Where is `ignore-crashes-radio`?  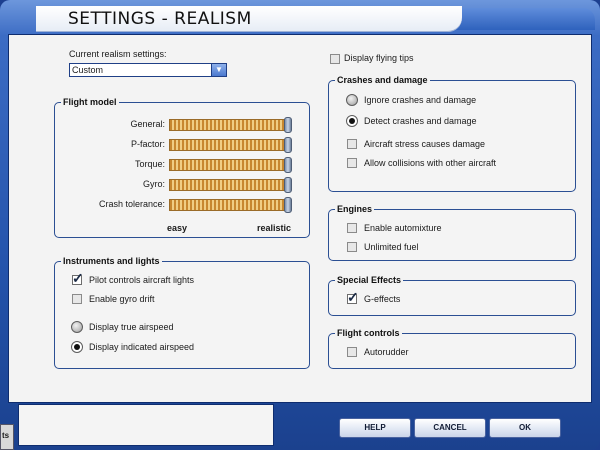 ignore-crashes-radio is located at coordinates (352, 100).